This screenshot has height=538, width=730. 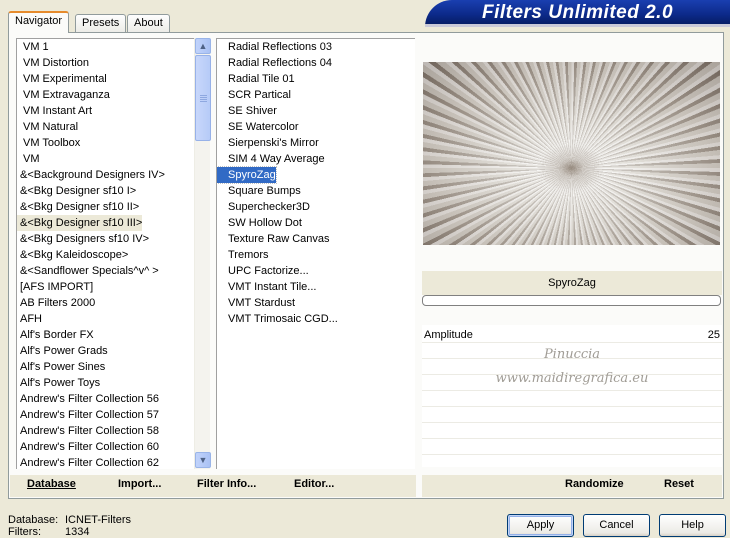 I want to click on filter-item: SCR Partical, so click(x=254, y=95).